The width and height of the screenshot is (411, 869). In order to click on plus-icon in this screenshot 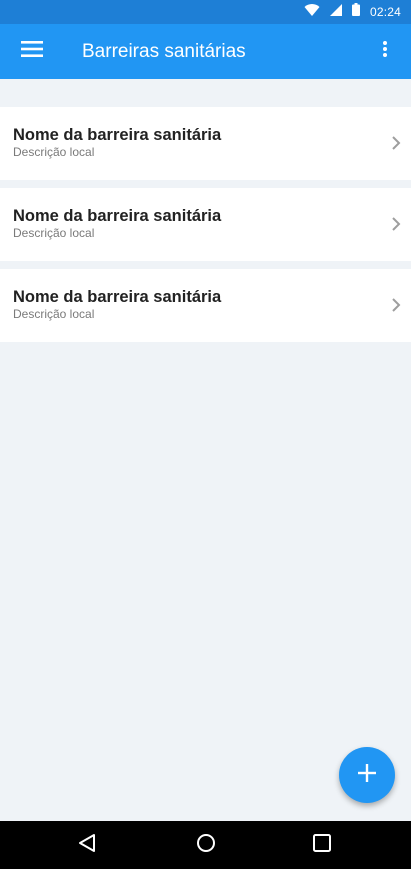, I will do `click(367, 775)`.